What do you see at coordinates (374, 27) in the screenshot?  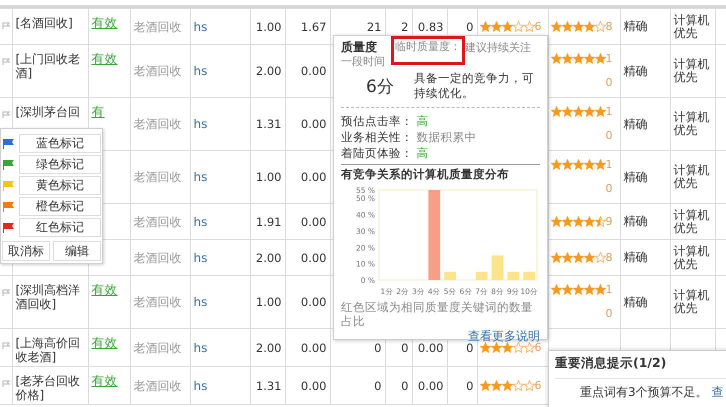 I see `table-cell: 21` at bounding box center [374, 27].